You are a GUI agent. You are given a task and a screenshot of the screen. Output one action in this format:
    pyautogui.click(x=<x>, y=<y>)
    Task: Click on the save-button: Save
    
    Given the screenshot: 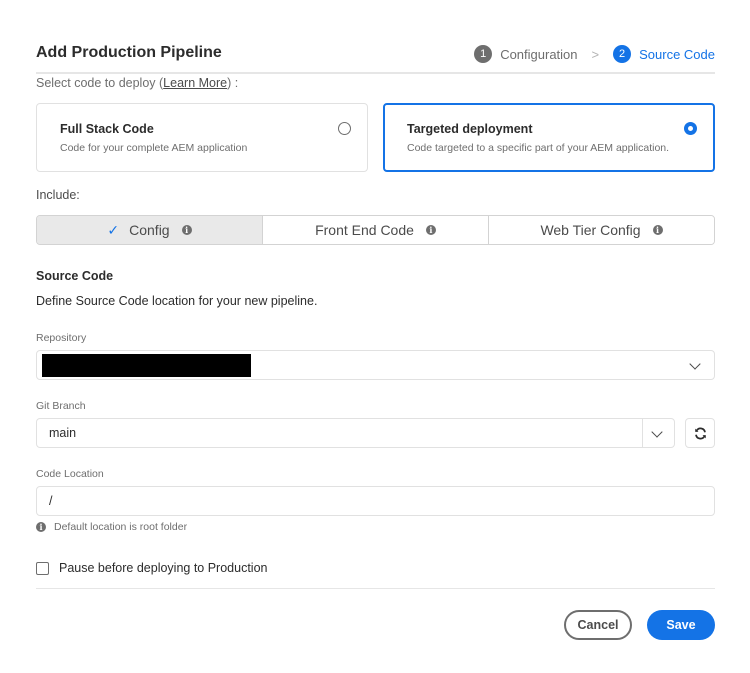 What is the action you would take?
    pyautogui.click(x=681, y=625)
    